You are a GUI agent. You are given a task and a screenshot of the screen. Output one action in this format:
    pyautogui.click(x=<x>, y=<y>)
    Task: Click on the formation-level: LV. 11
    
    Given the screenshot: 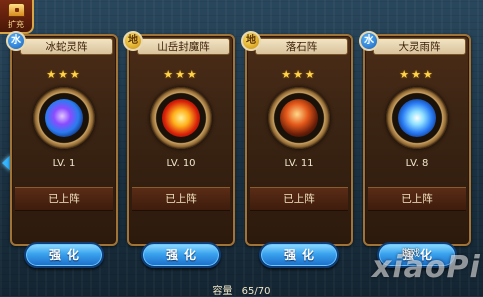 What is the action you would take?
    pyautogui.click(x=299, y=163)
    